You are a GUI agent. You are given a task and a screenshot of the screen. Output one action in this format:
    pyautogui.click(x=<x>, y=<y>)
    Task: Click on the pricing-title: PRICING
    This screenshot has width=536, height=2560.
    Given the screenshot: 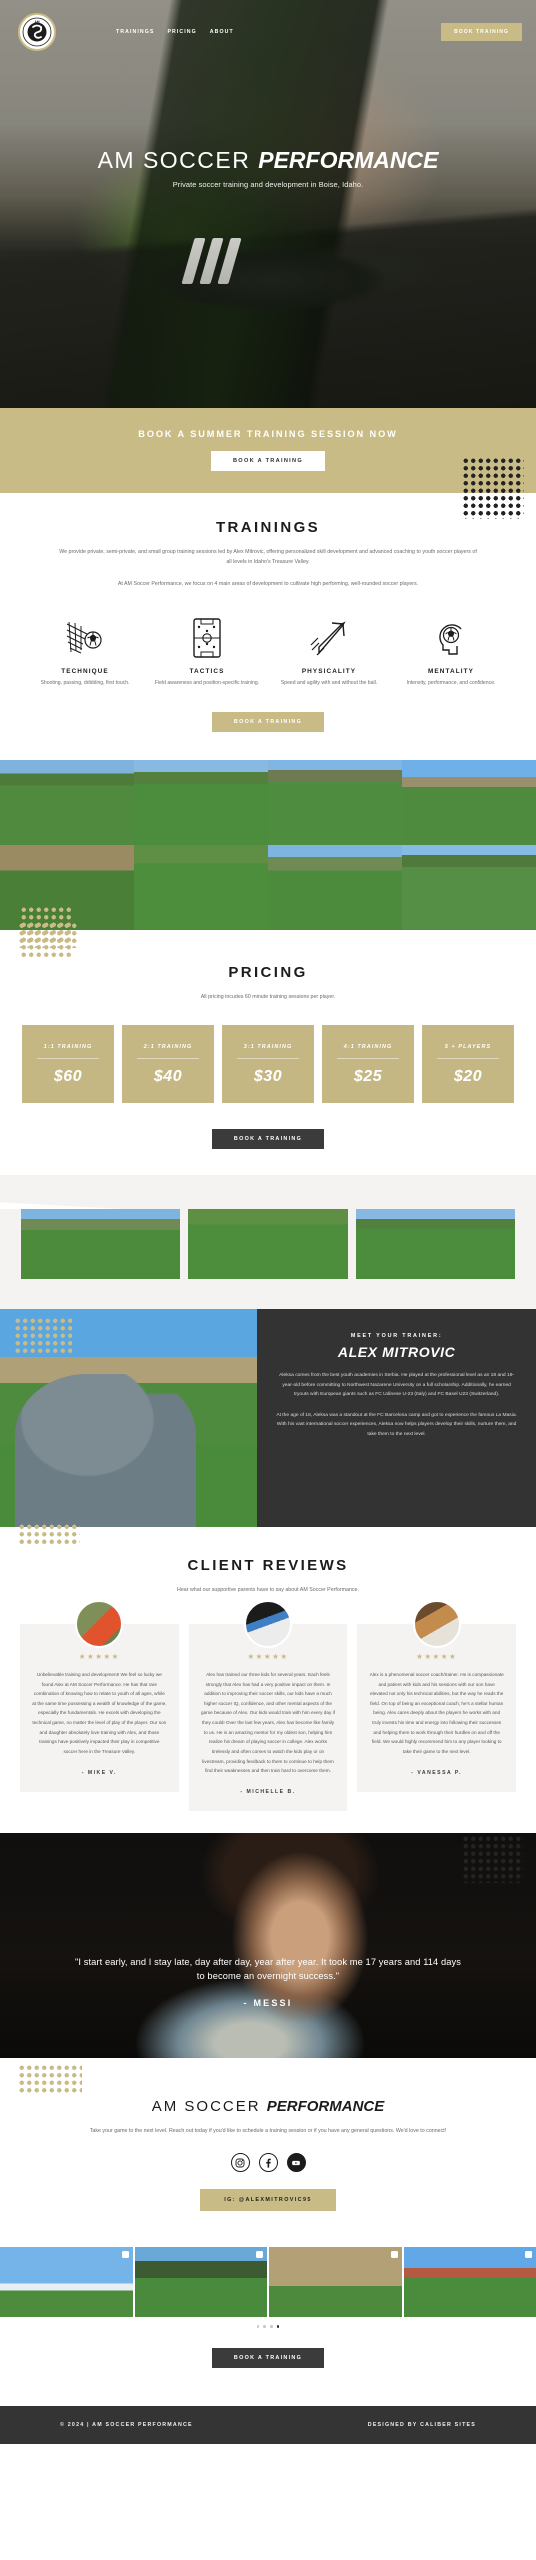 What is the action you would take?
    pyautogui.click(x=268, y=973)
    